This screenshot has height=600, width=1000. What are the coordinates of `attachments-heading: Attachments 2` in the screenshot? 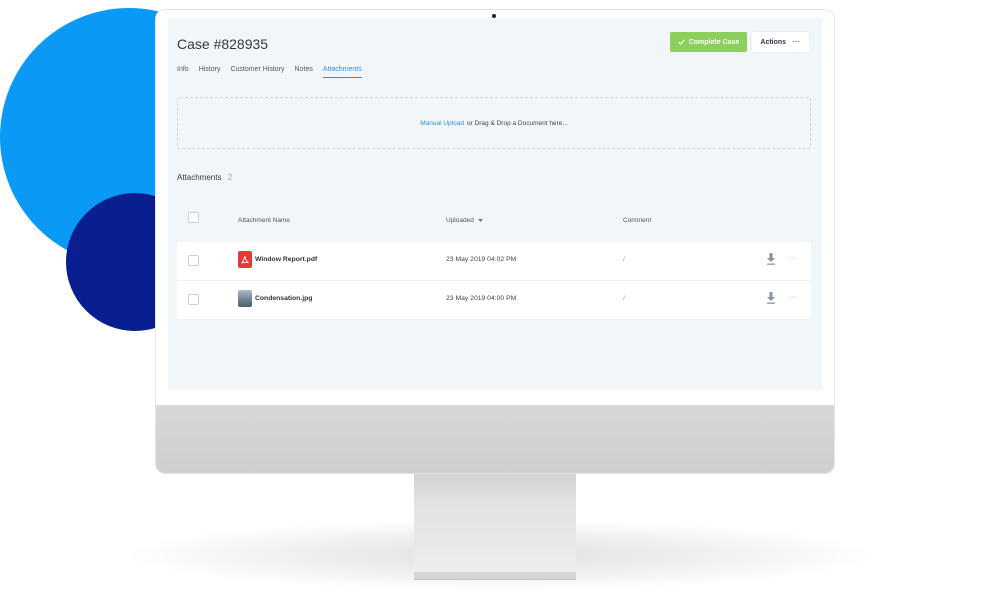 It's located at (204, 177).